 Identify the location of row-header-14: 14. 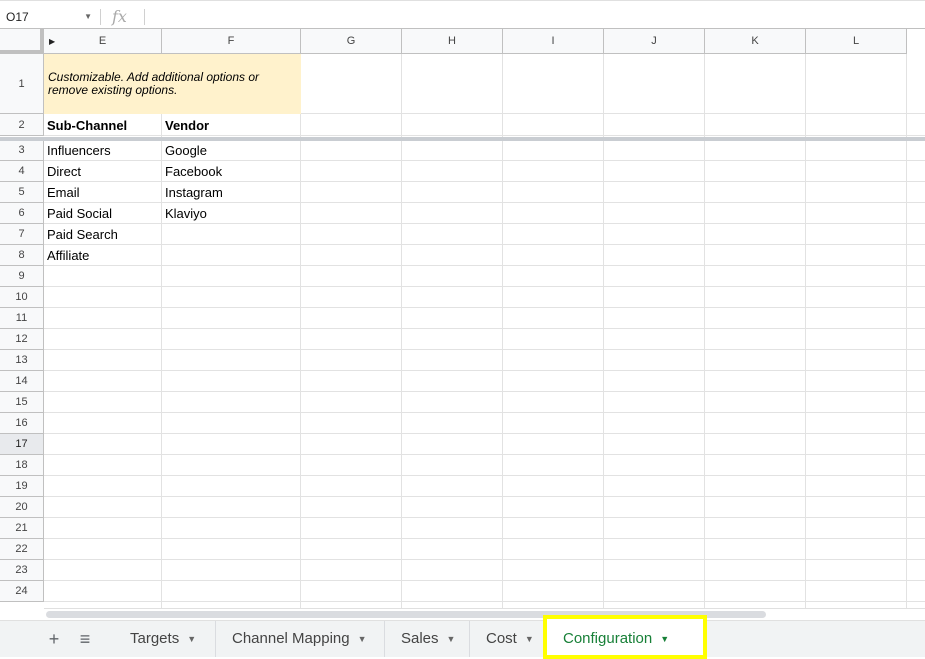
(22, 381).